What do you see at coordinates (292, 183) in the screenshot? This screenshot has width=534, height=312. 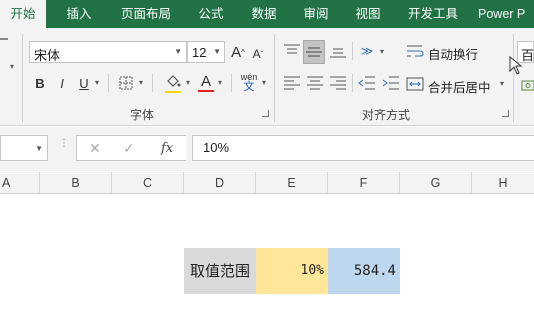 I see `column-header-e: E` at bounding box center [292, 183].